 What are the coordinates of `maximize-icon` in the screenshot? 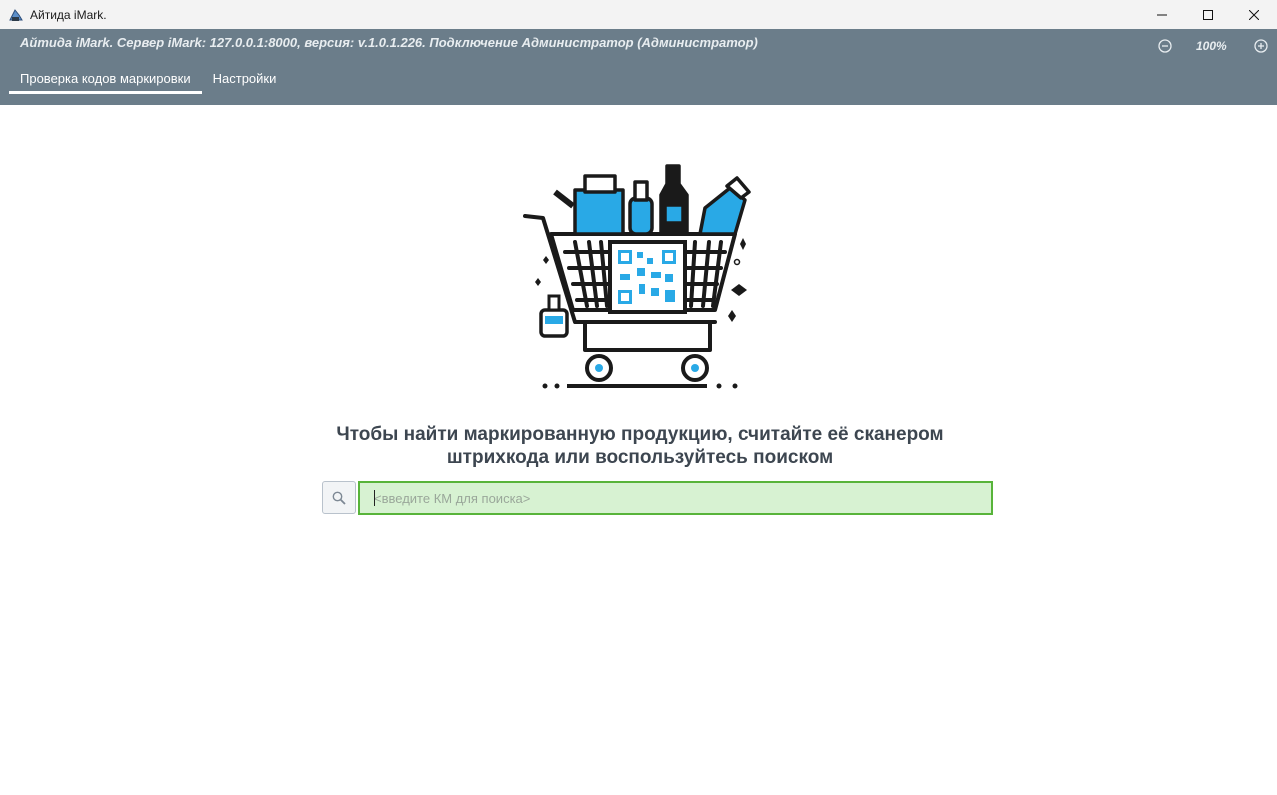 It's located at (1208, 14).